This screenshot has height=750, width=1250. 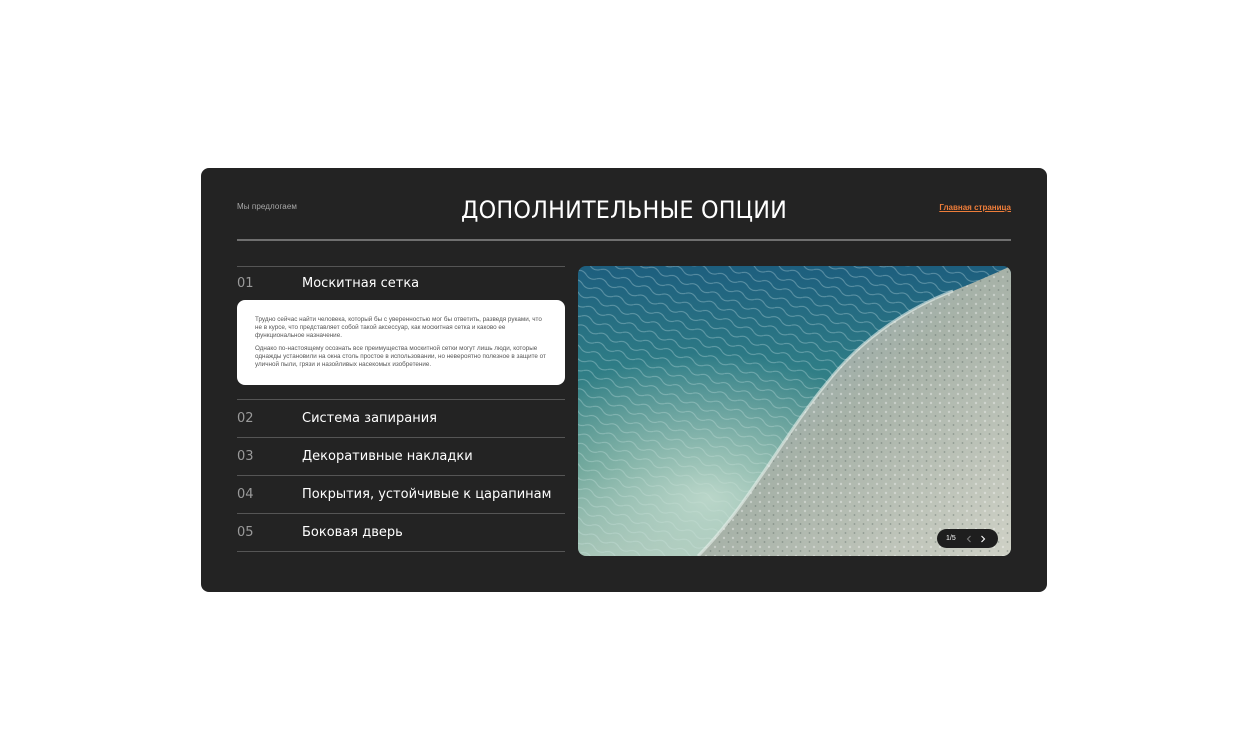 I want to click on accordion-item-5: 05 Боковая дверь, so click(x=401, y=532).